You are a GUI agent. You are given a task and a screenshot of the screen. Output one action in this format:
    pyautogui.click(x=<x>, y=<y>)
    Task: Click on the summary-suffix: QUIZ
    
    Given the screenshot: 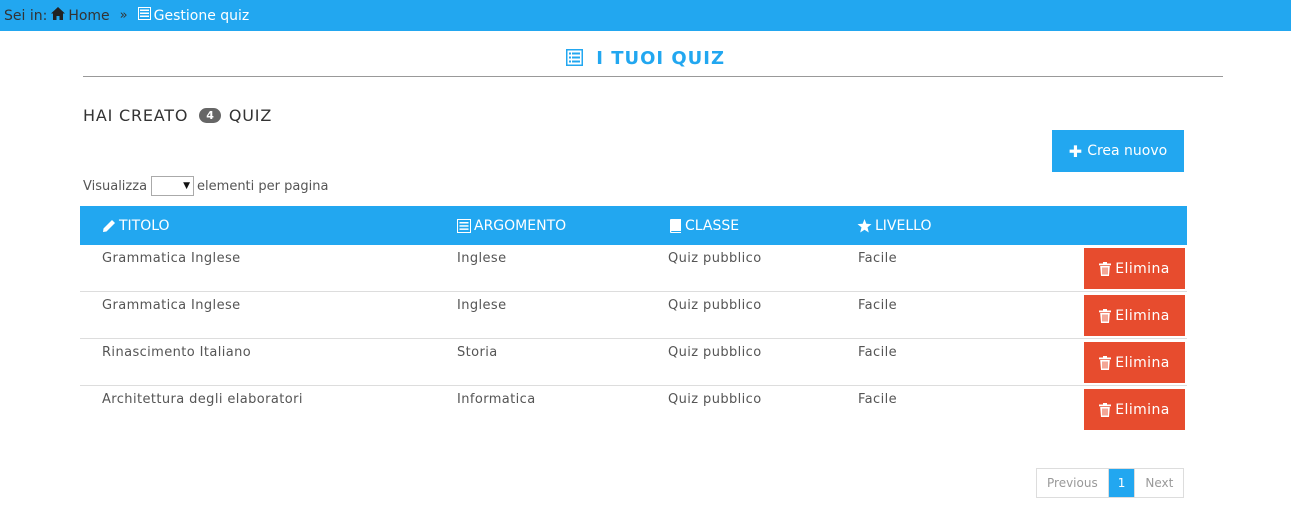 What is the action you would take?
    pyautogui.click(x=250, y=115)
    